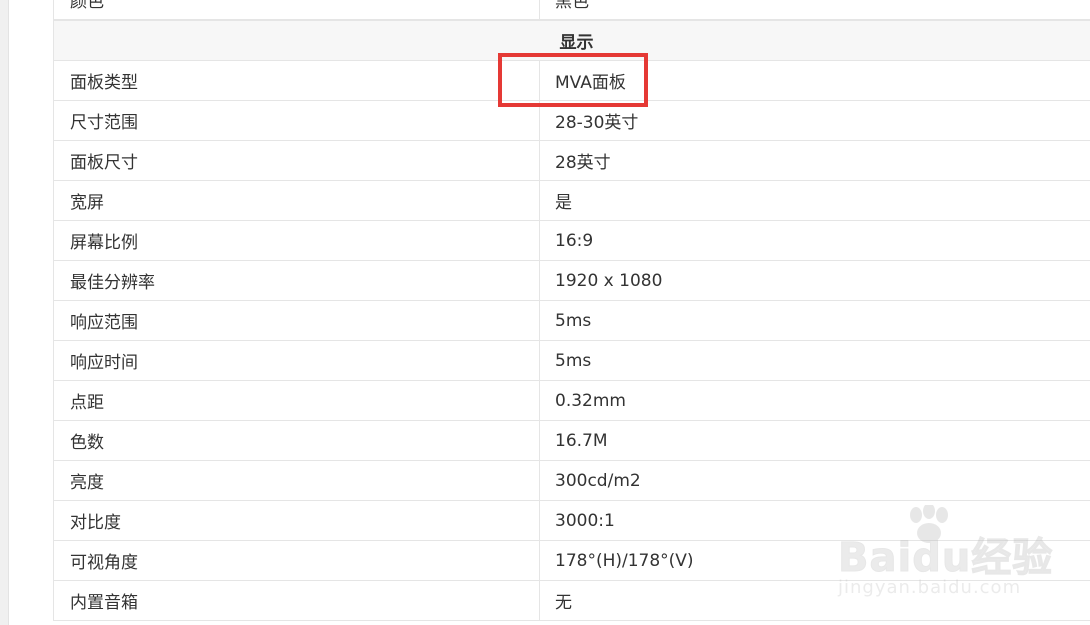  I want to click on spec-value: 16:9, so click(574, 240).